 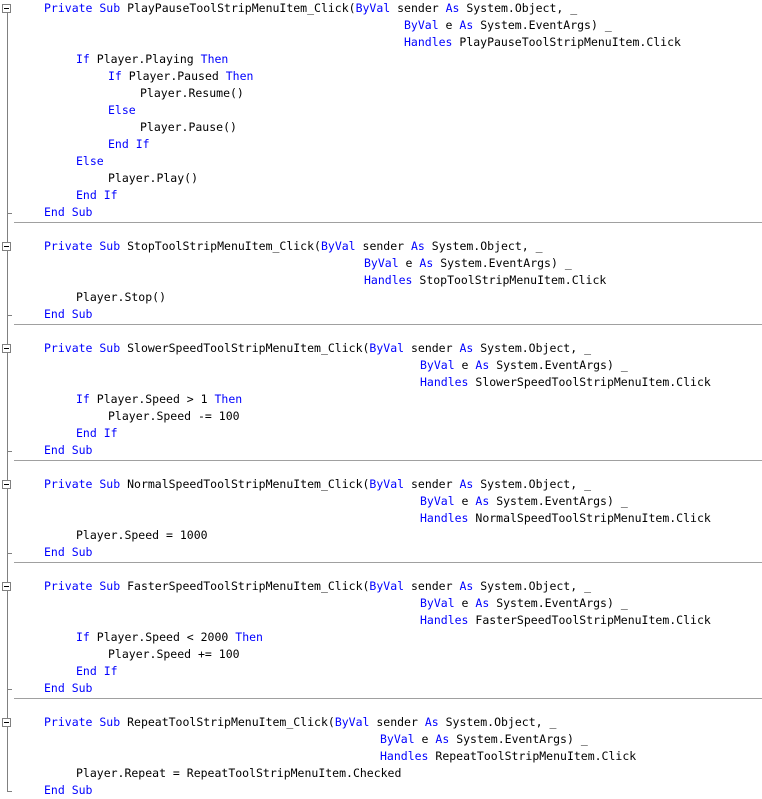 I want to click on code-token: RepeatToolStripMenuItem.Click, so click(x=532, y=756).